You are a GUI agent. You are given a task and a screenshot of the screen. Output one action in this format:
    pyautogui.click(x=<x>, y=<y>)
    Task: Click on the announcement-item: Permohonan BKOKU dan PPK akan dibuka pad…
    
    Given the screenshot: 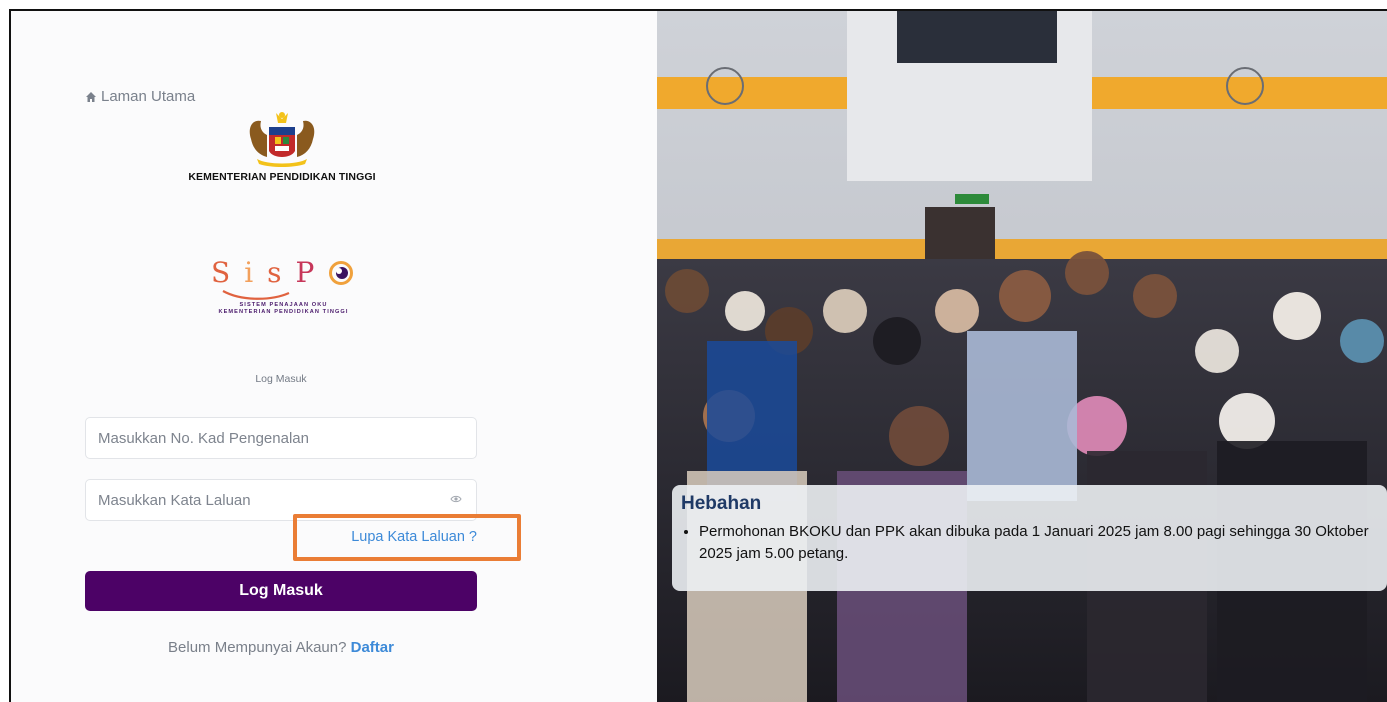 What is the action you would take?
    pyautogui.click(x=1038, y=543)
    